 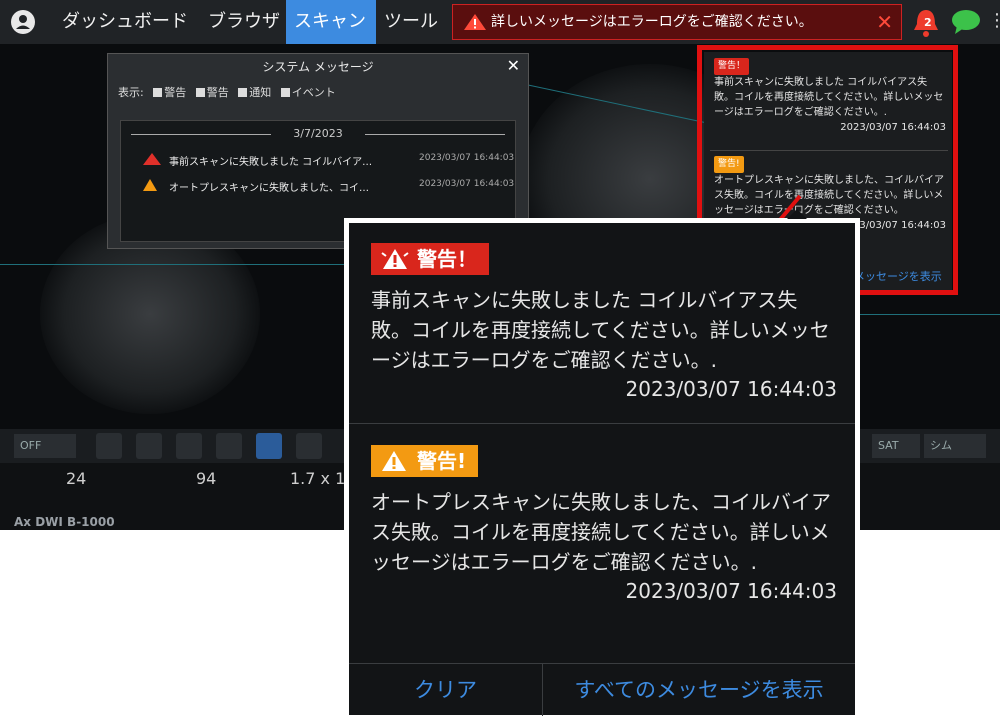 I want to click on scan-line, so click(x=930, y=314).